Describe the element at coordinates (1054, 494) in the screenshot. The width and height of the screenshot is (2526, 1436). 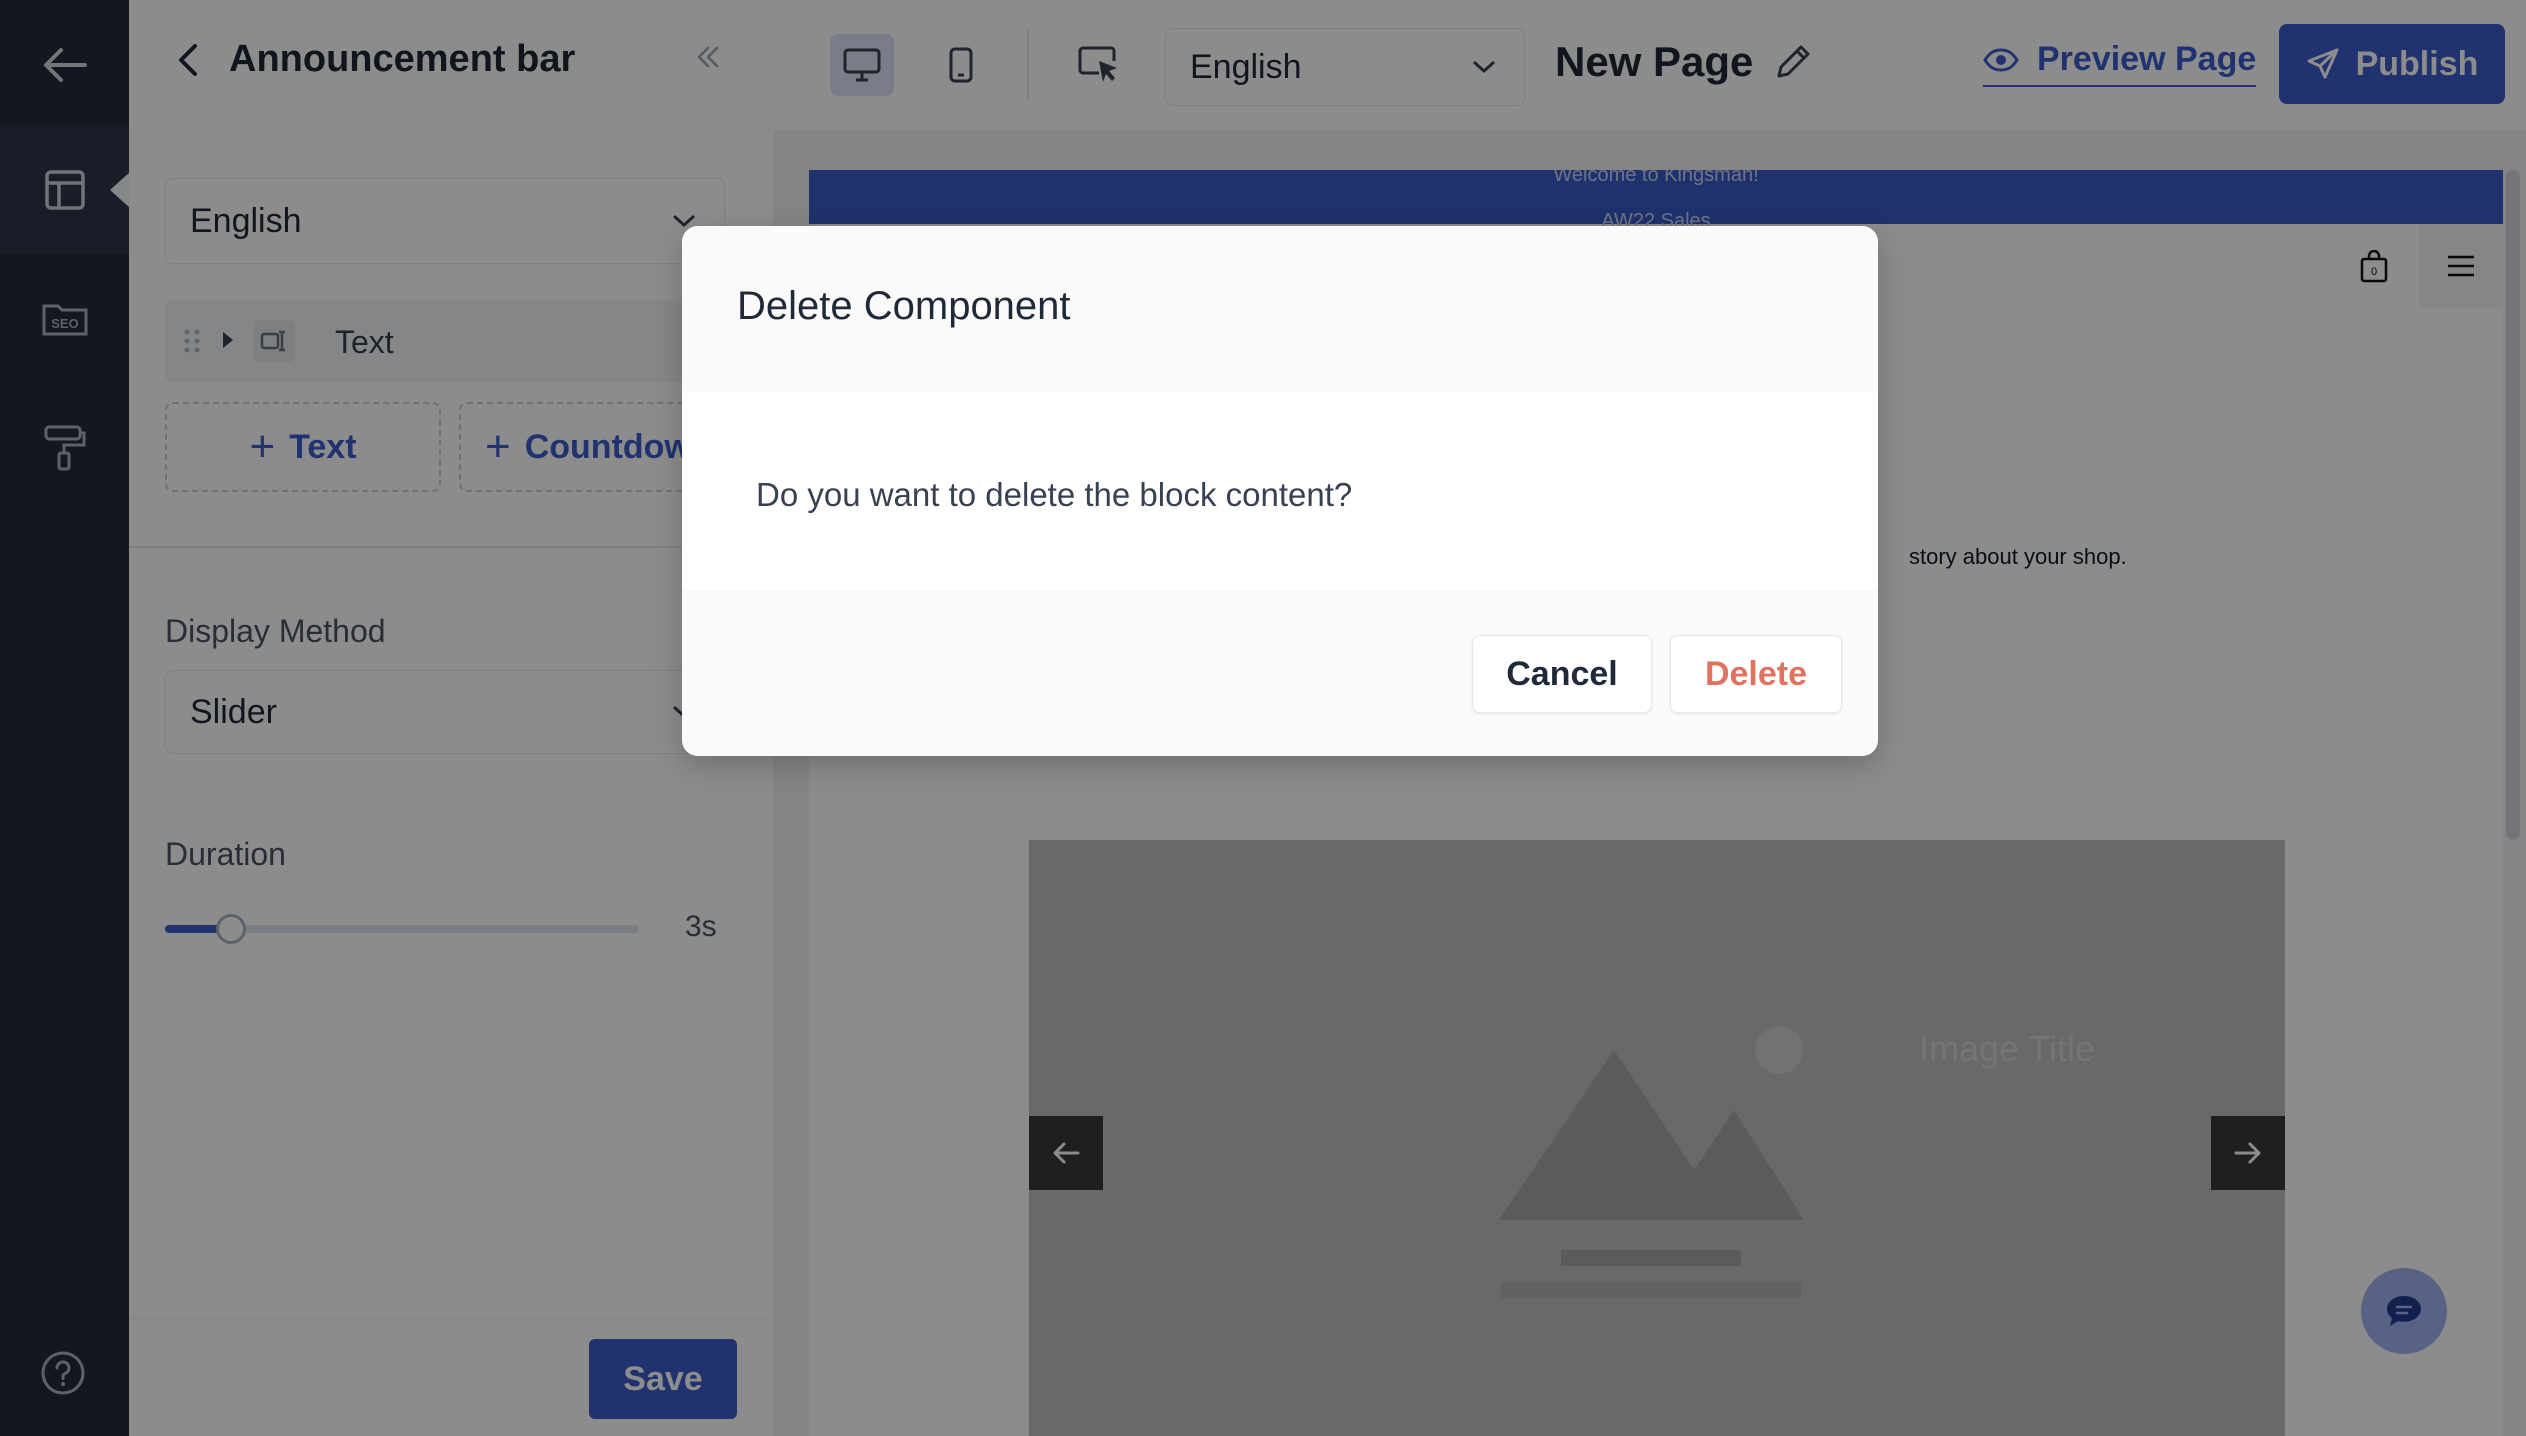
I see `dialog-message: Do you want to delete the block content?` at that location.